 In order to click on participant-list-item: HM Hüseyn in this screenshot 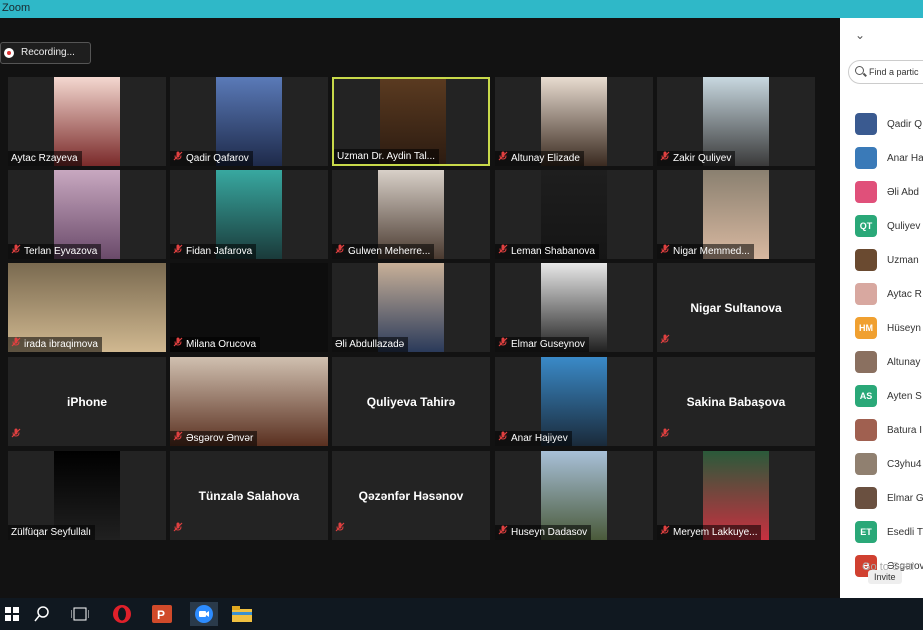, I will do `click(888, 328)`.